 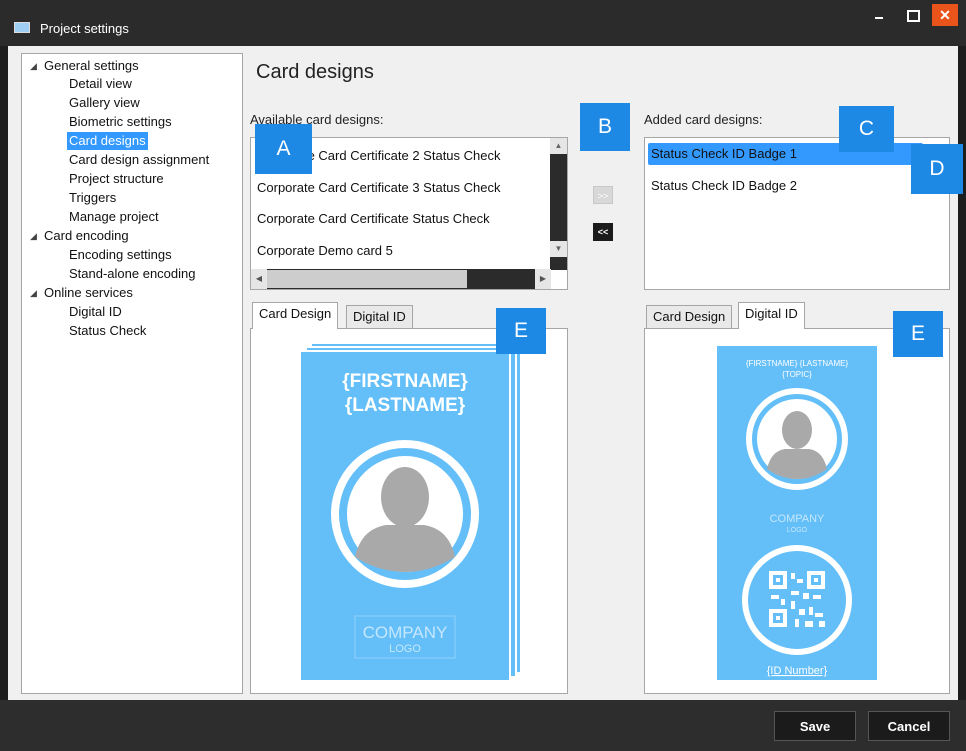 What do you see at coordinates (91, 66) in the screenshot?
I see `tree-item-general-settings: General settings` at bounding box center [91, 66].